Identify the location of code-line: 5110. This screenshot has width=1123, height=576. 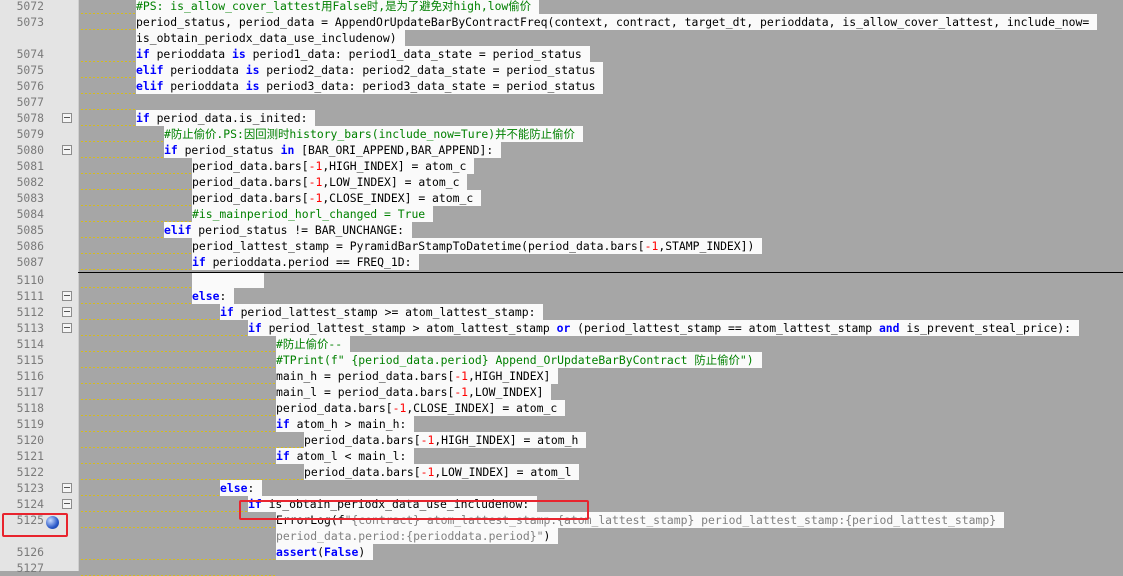
(561, 280).